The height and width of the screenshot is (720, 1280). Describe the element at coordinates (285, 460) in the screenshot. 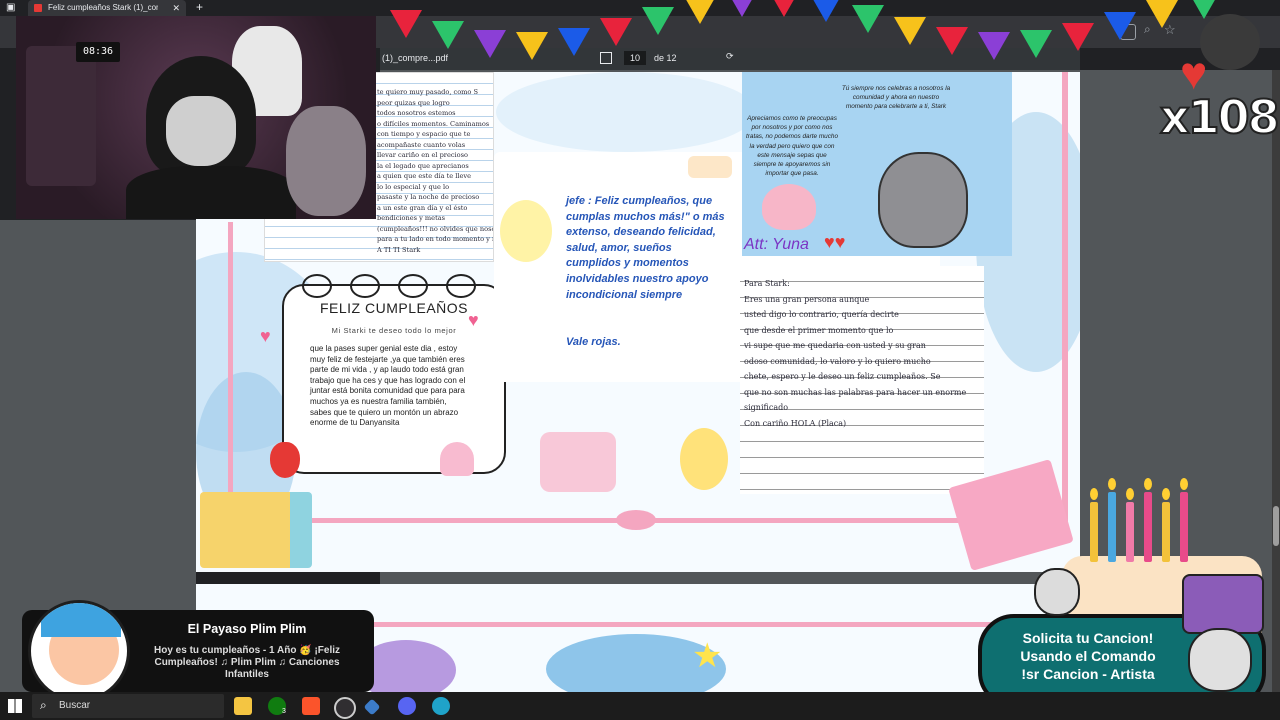

I see `strawberry-icon` at that location.